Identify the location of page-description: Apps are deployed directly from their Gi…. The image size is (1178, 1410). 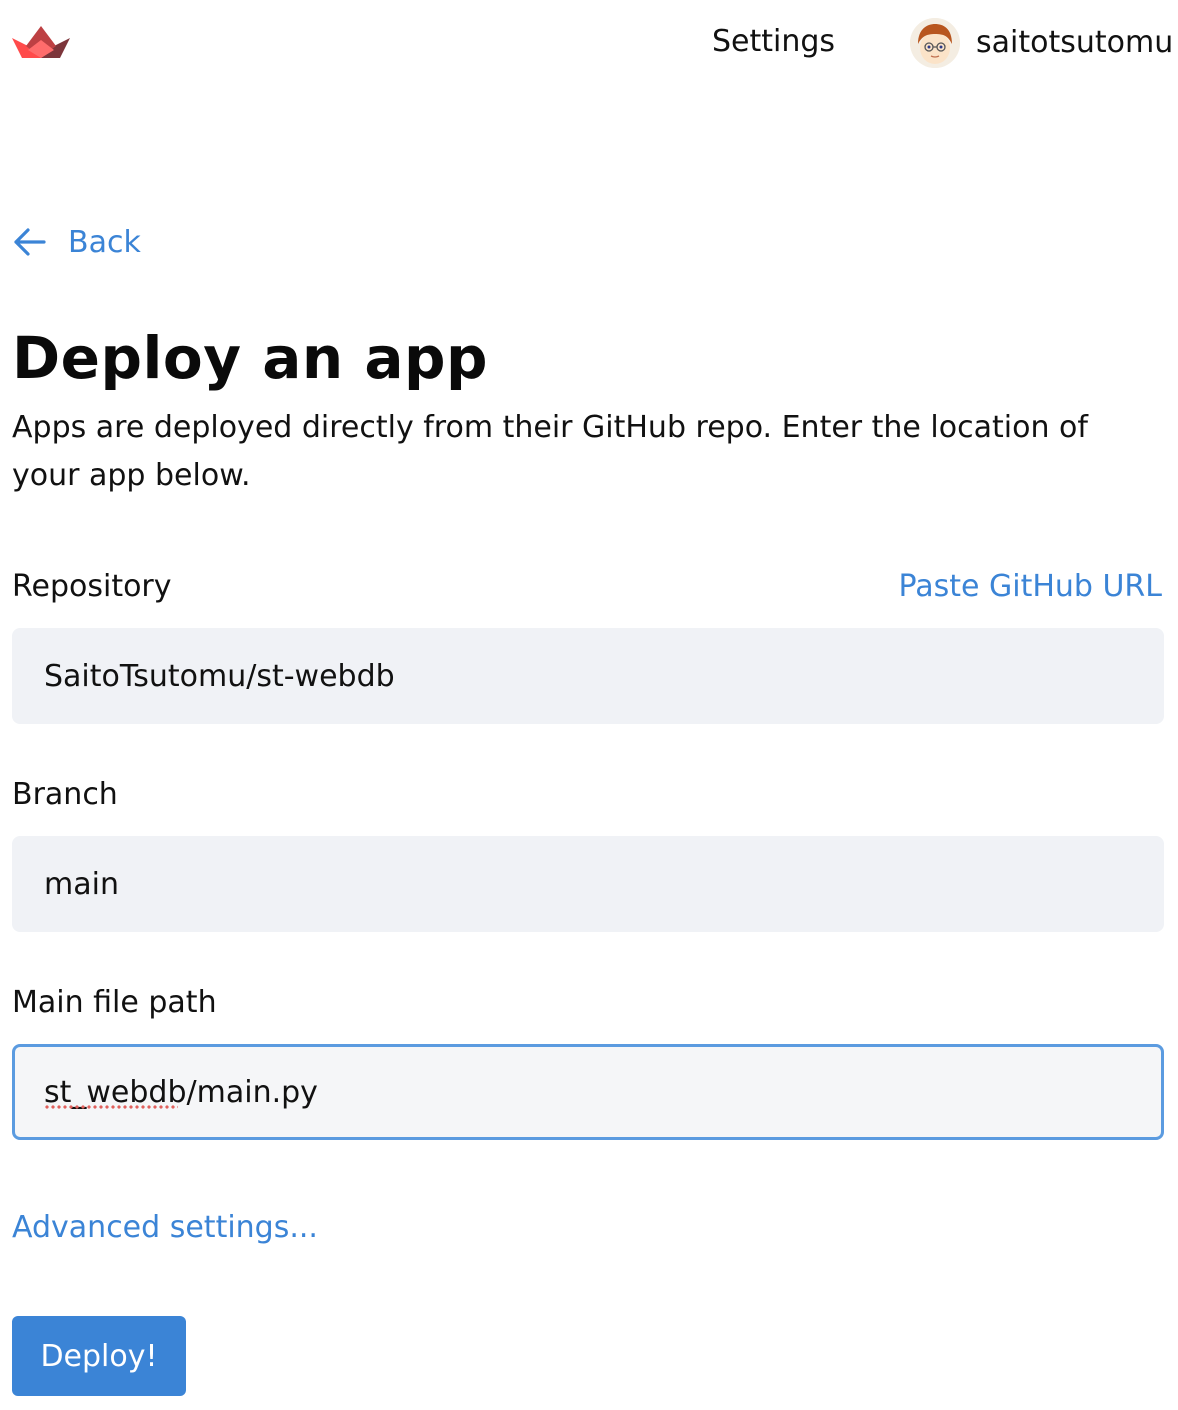
(550, 451).